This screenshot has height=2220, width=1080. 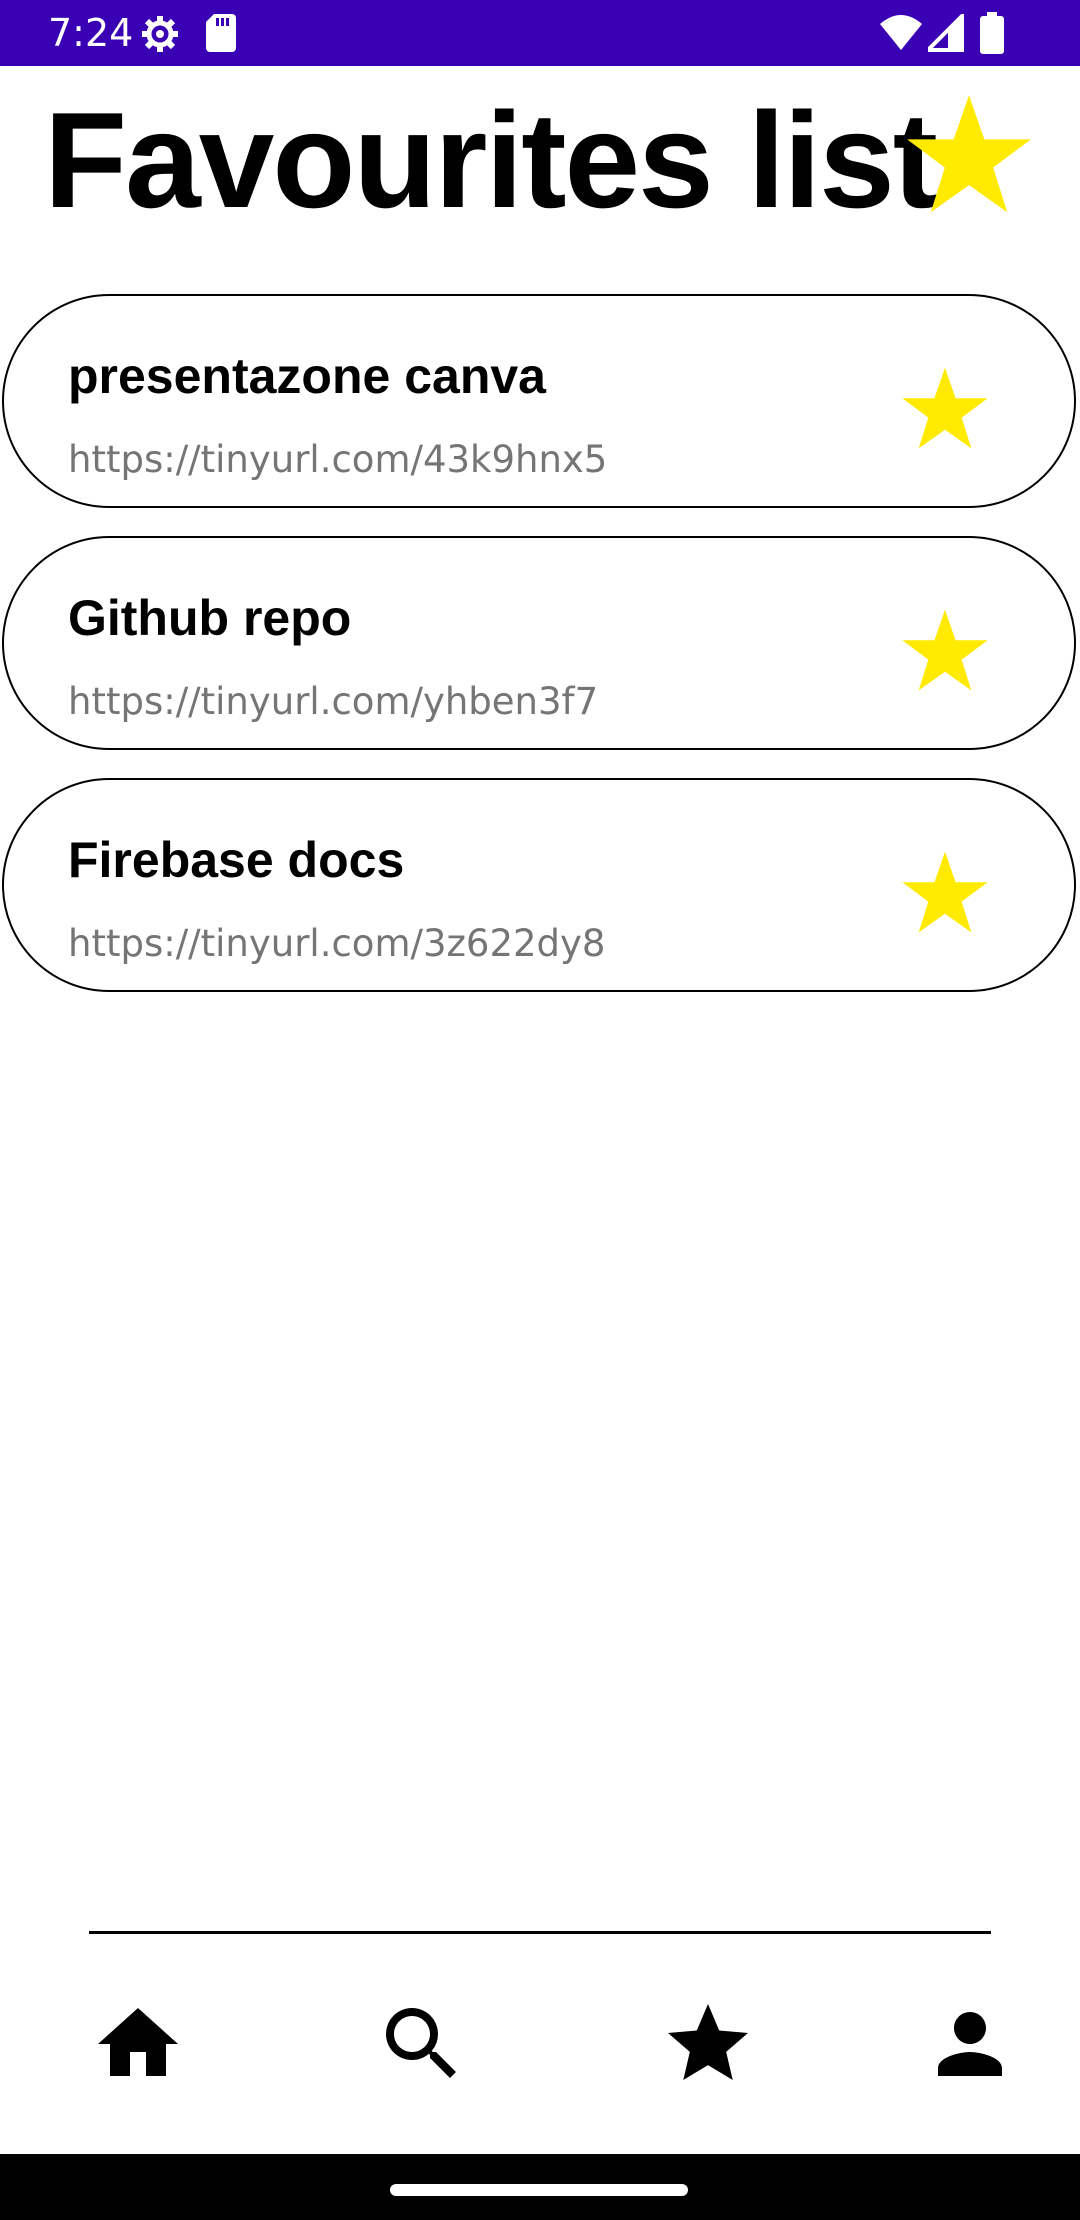 I want to click on bottom-nav-divider, so click(x=540, y=1932).